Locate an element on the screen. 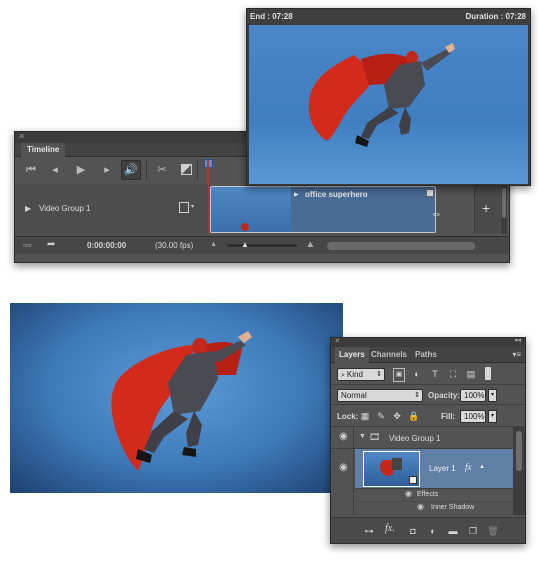 The width and height of the screenshot is (538, 561). collapse-icon: ◂◂ is located at coordinates (517, 340).